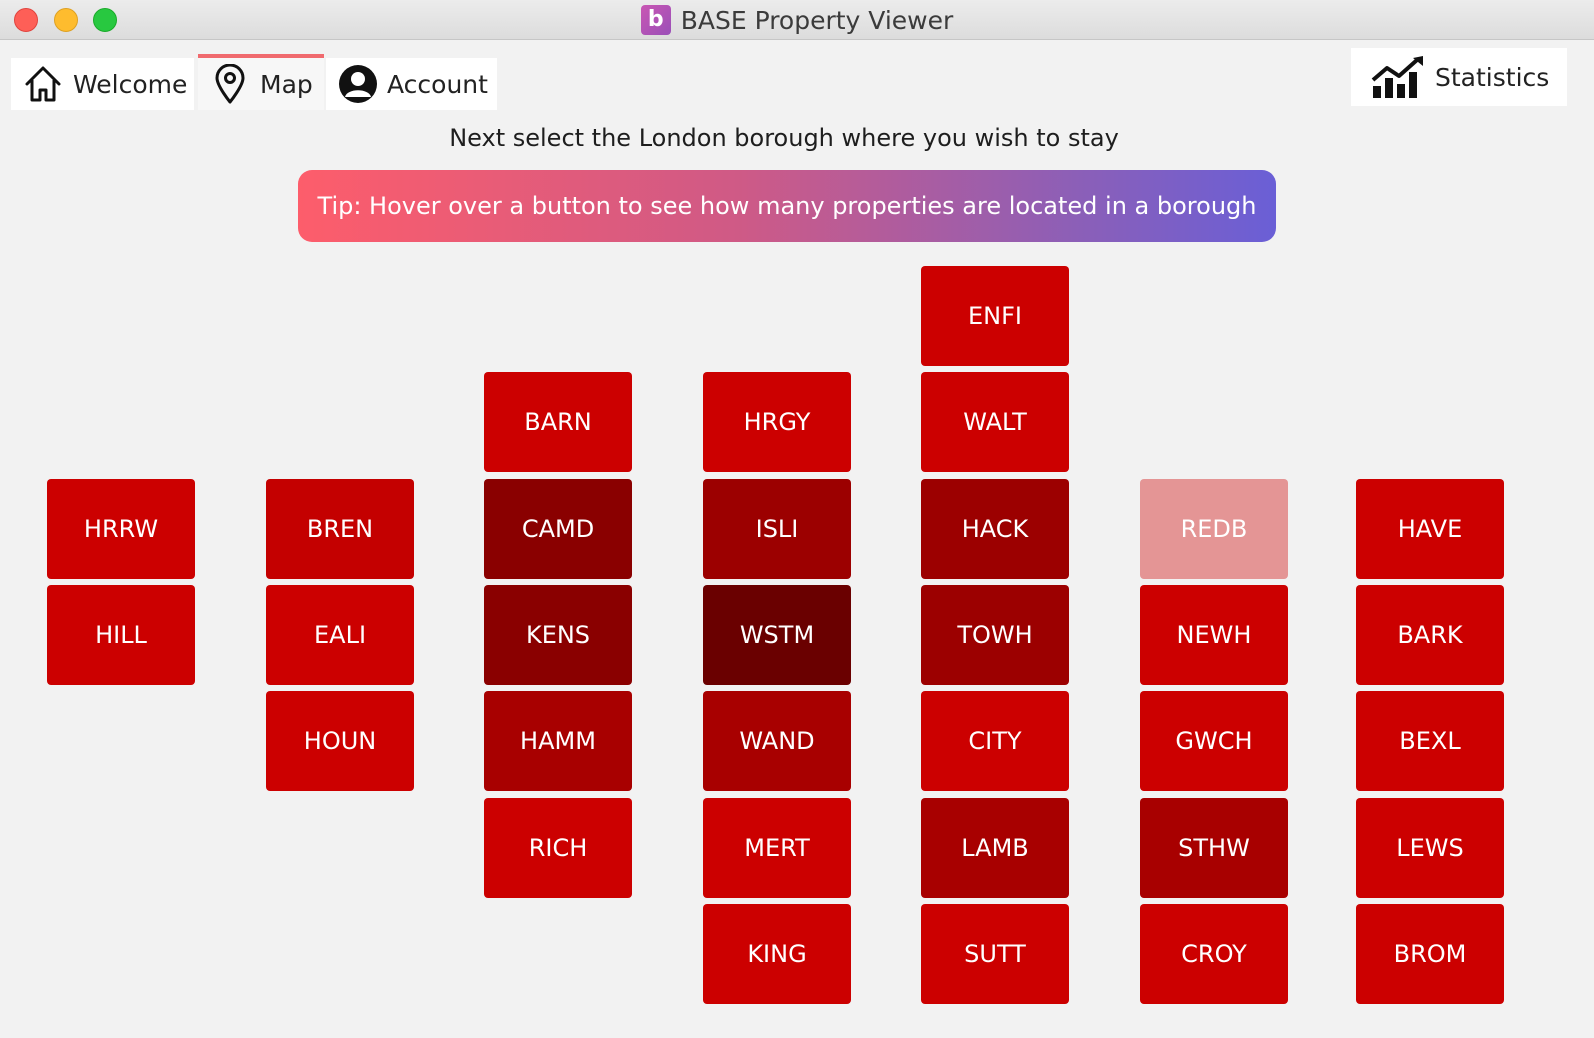 The height and width of the screenshot is (1038, 1594). What do you see at coordinates (995, 316) in the screenshot?
I see `borough-button-enfi: ENFI` at bounding box center [995, 316].